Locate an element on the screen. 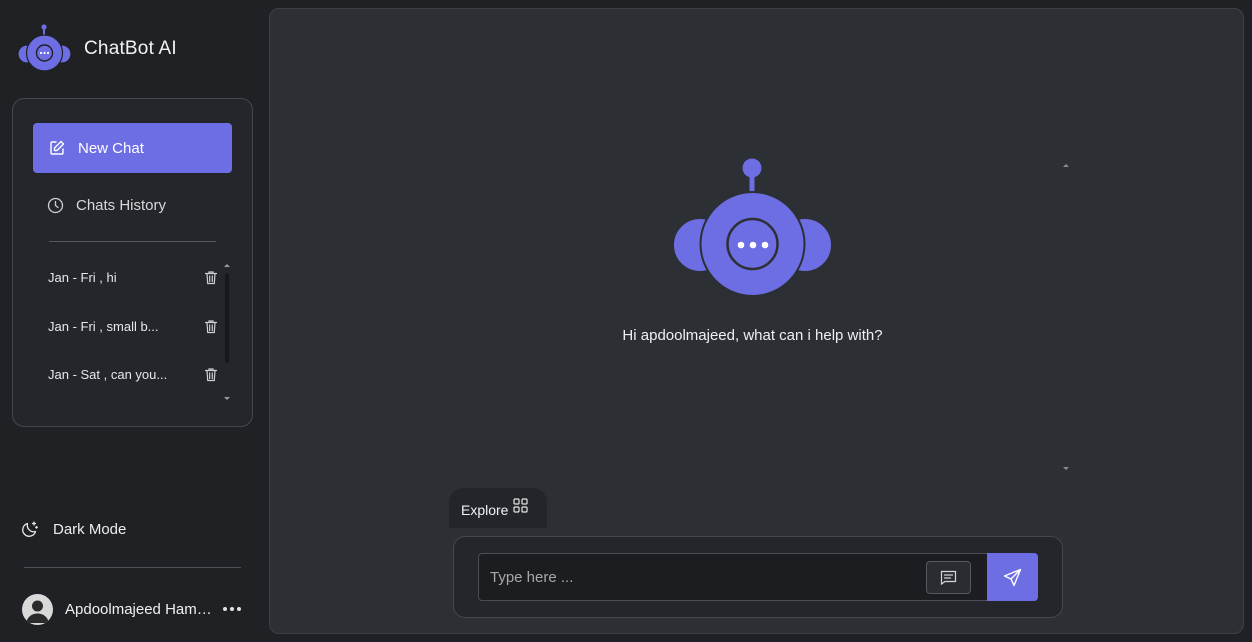 Image resolution: width=1252 pixels, height=642 pixels. send-button is located at coordinates (1012, 577).